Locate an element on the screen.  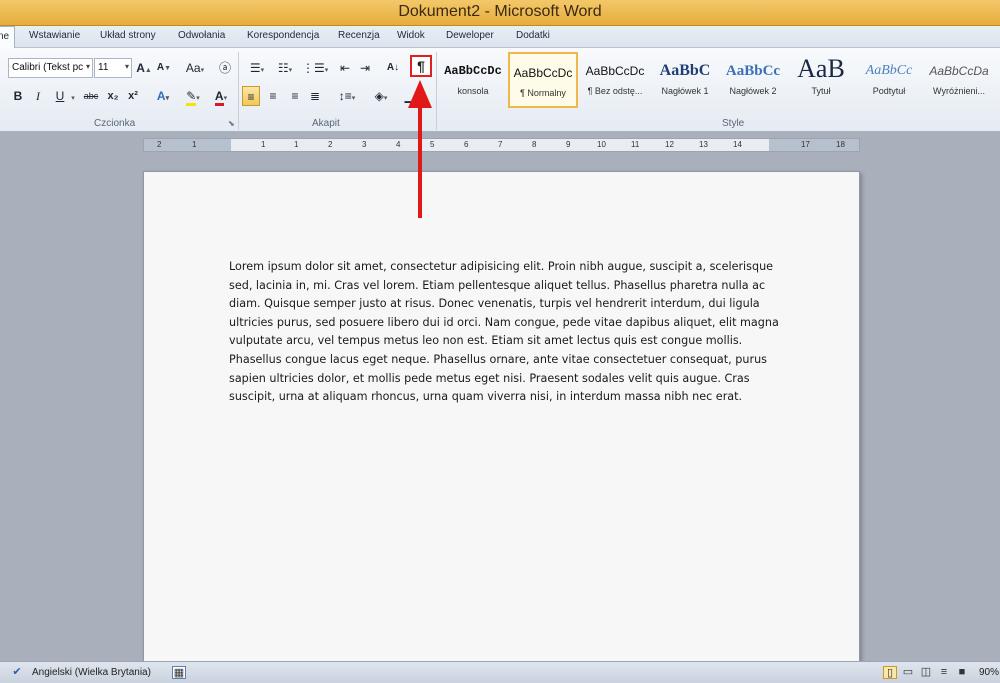
style-item-normalny: AaBbCcDc ¶ Normalny is located at coordinates (543, 80).